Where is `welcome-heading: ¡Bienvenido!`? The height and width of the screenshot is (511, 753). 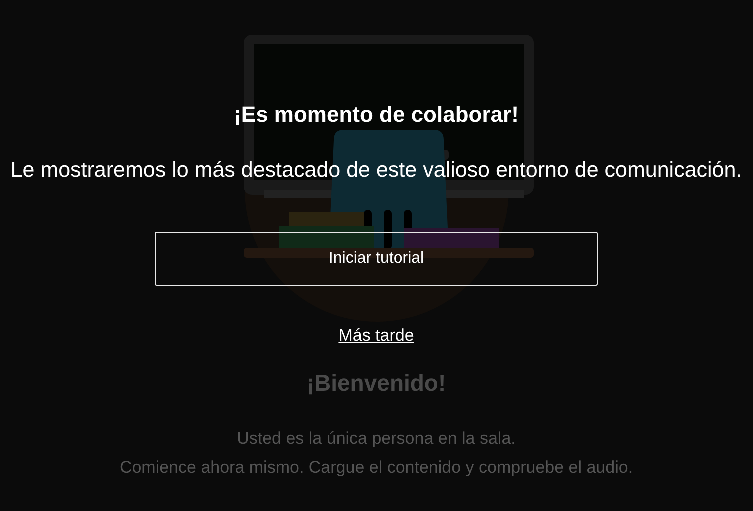 welcome-heading: ¡Bienvenido! is located at coordinates (376, 383).